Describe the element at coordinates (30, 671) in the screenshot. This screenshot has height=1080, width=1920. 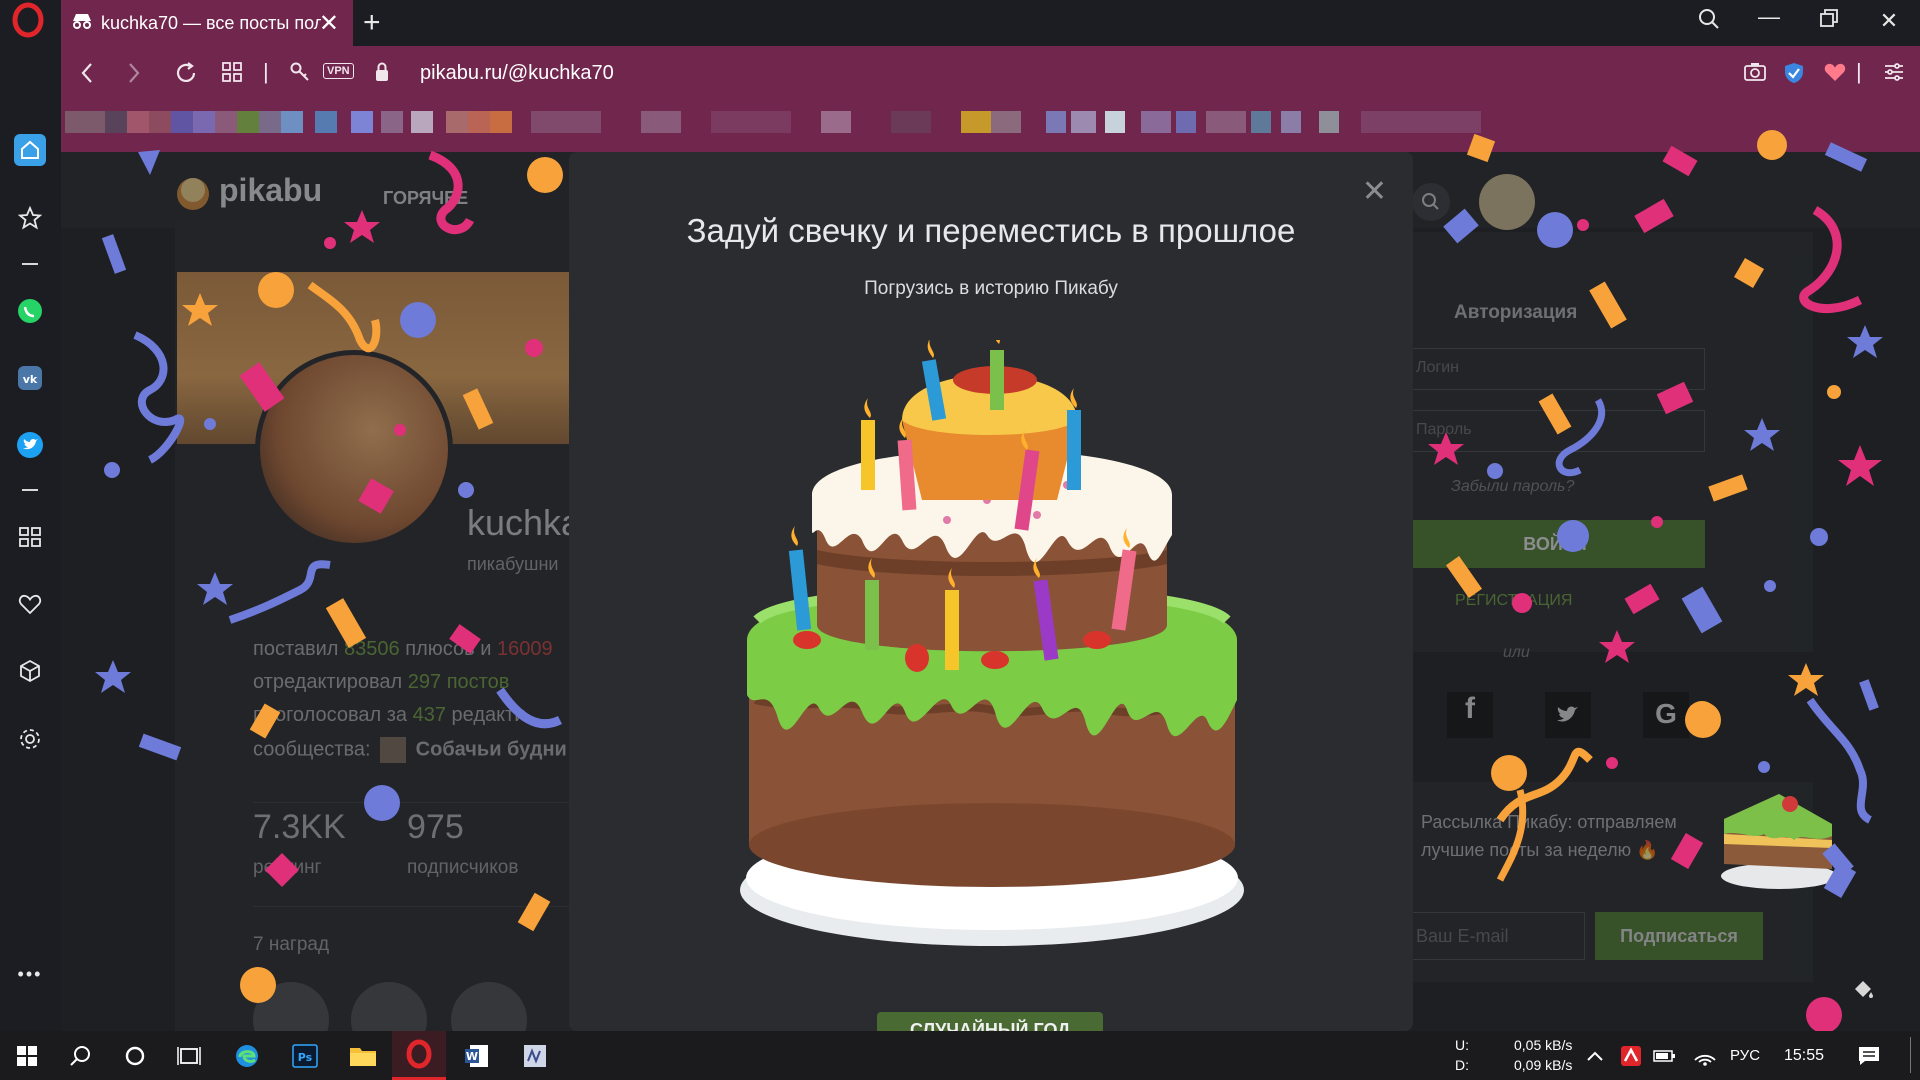
I see `box-icon` at that location.